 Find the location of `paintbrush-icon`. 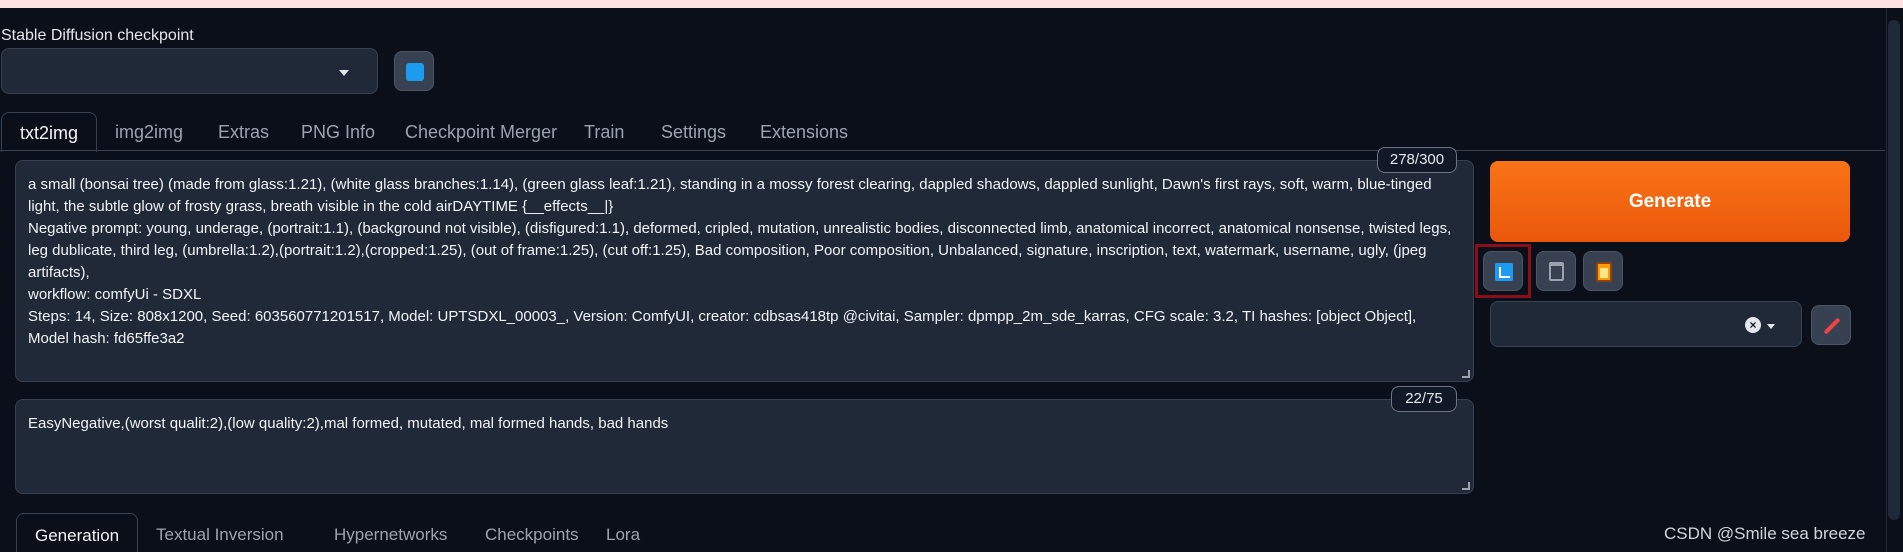

paintbrush-icon is located at coordinates (1832, 326).